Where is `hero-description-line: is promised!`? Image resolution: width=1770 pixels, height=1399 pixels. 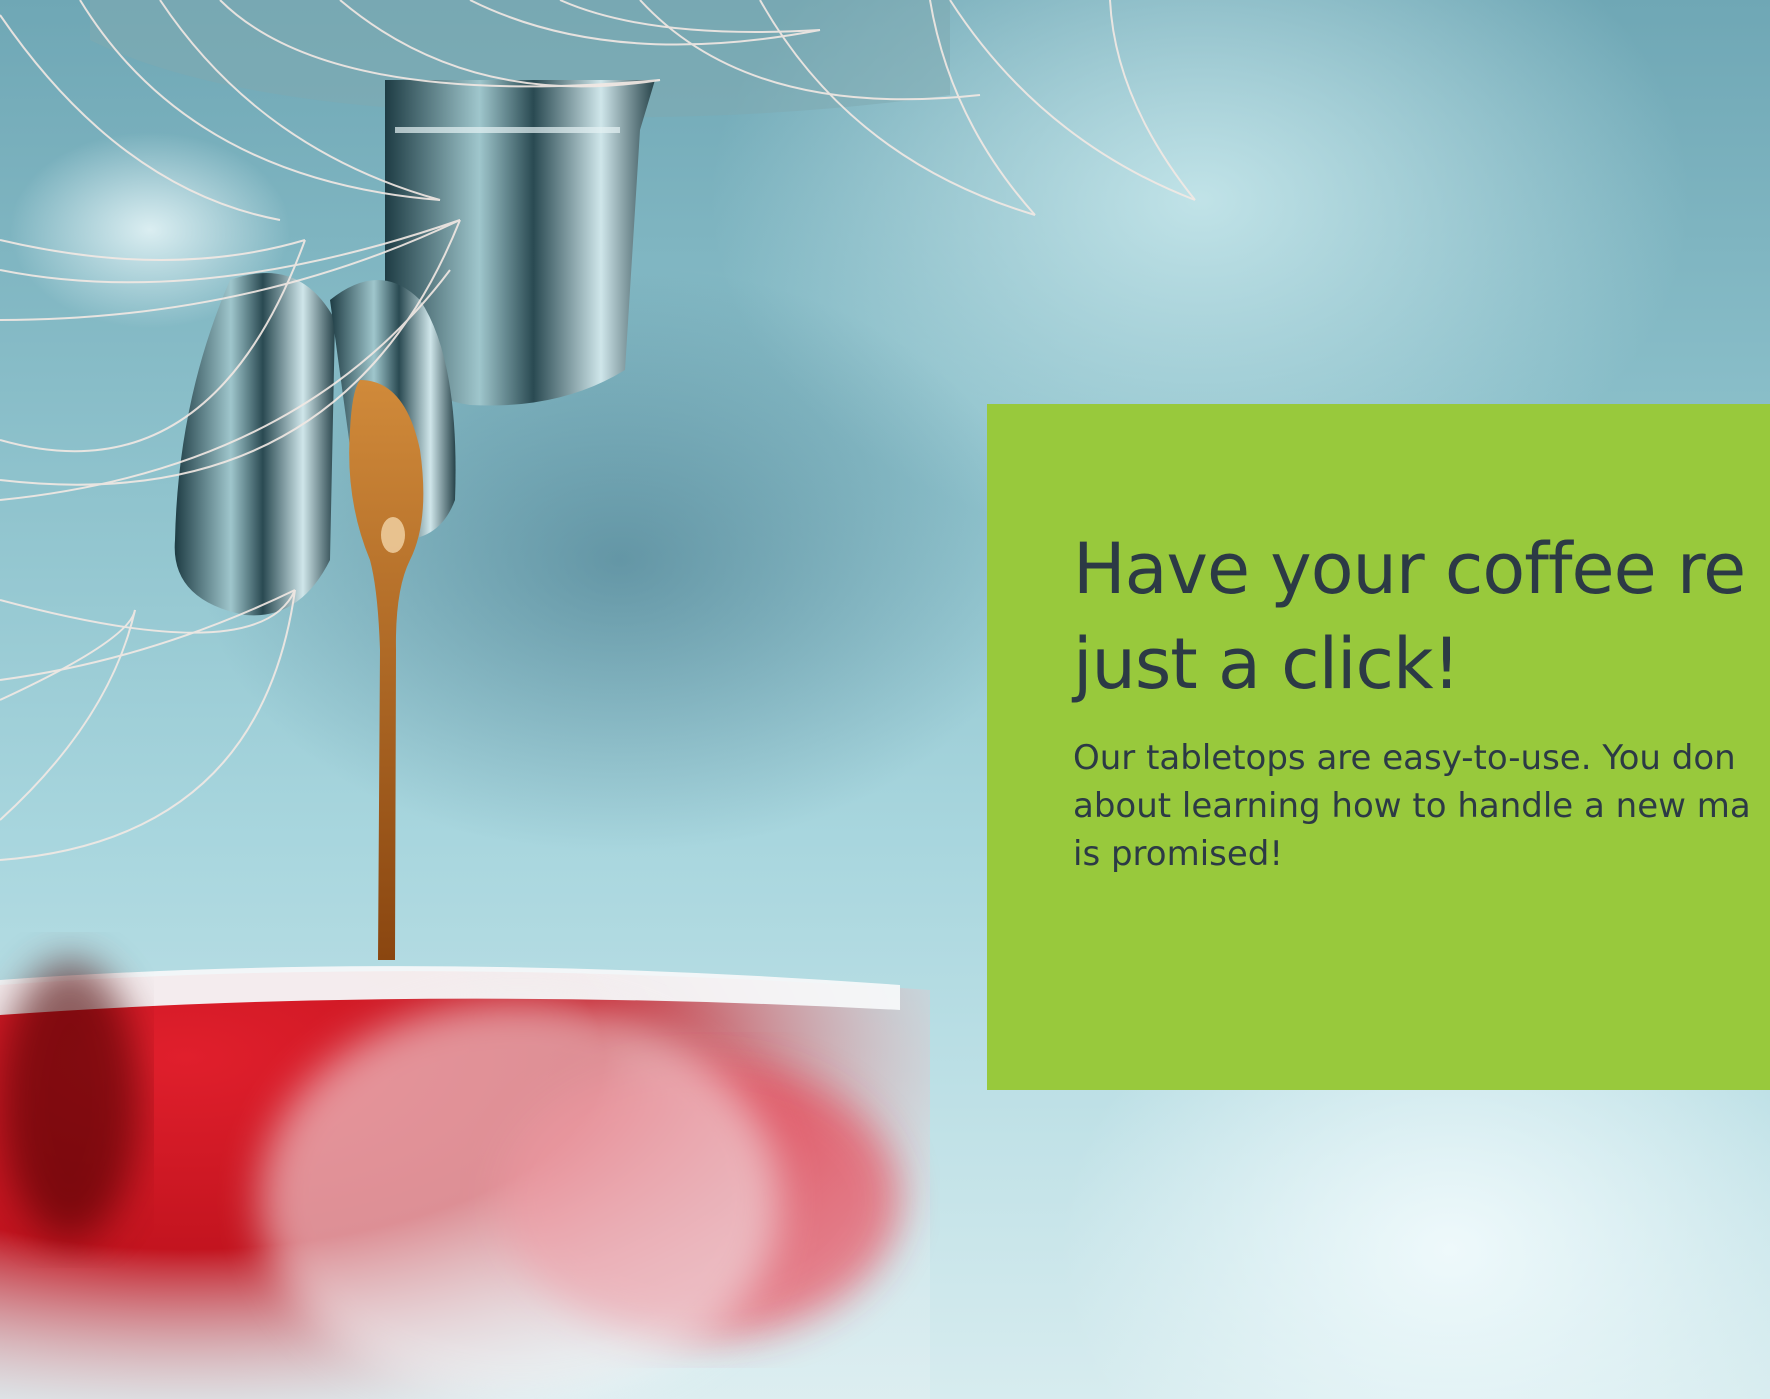 hero-description-line: is promised! is located at coordinates (1178, 854).